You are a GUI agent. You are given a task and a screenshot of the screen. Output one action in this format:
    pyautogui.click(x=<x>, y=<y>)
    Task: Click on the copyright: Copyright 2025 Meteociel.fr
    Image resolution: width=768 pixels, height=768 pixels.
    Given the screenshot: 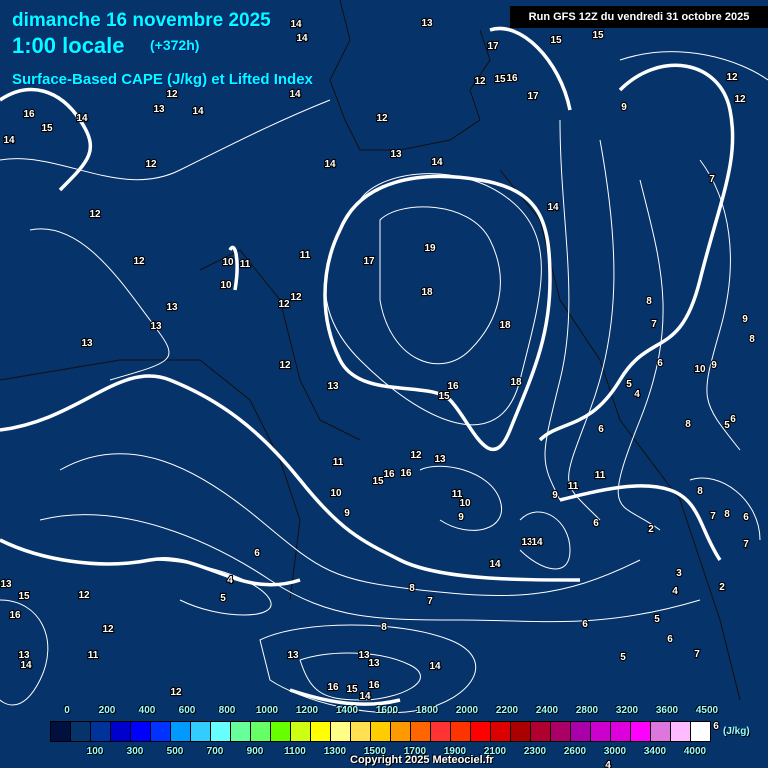 What is the action you would take?
    pyautogui.click(x=422, y=760)
    